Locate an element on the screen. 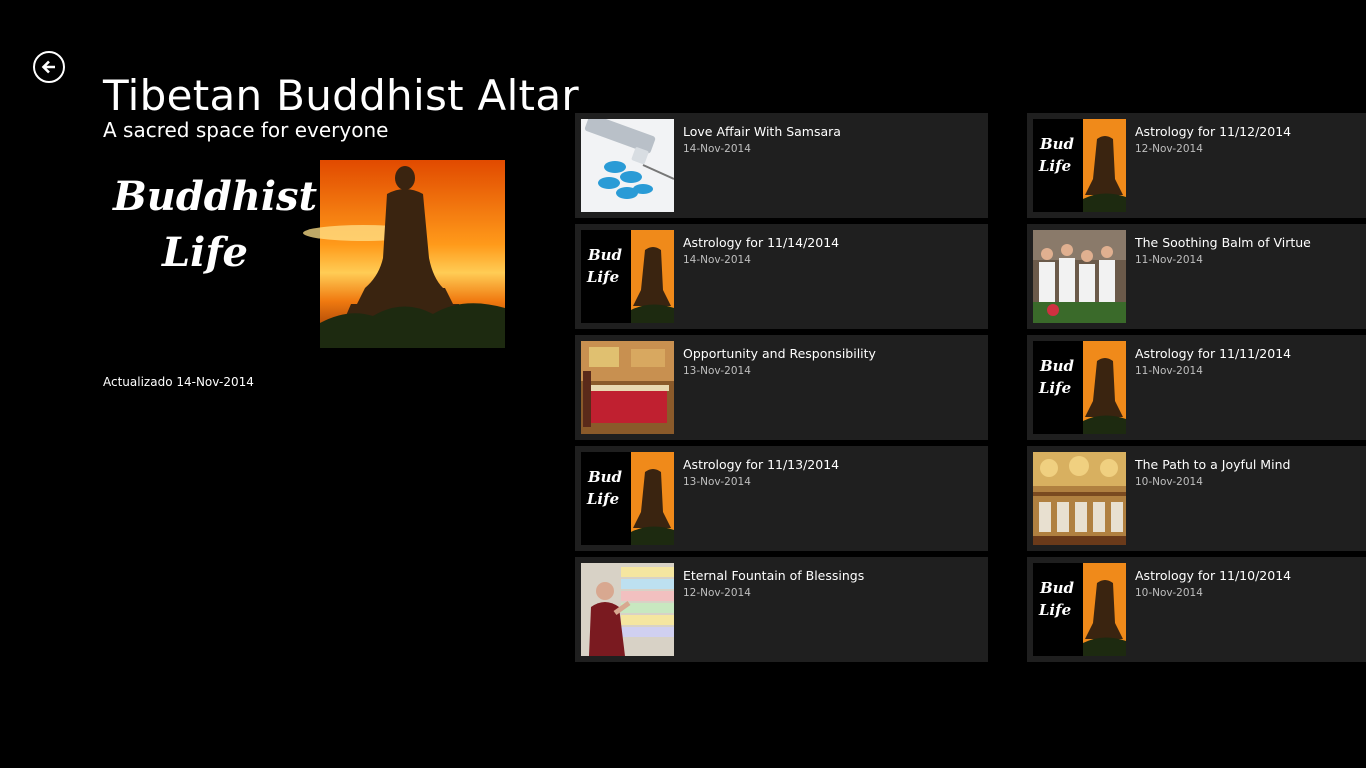 This screenshot has width=1366, height=768. article-title: The Soothing Balm of Virtue is located at coordinates (1223, 242).